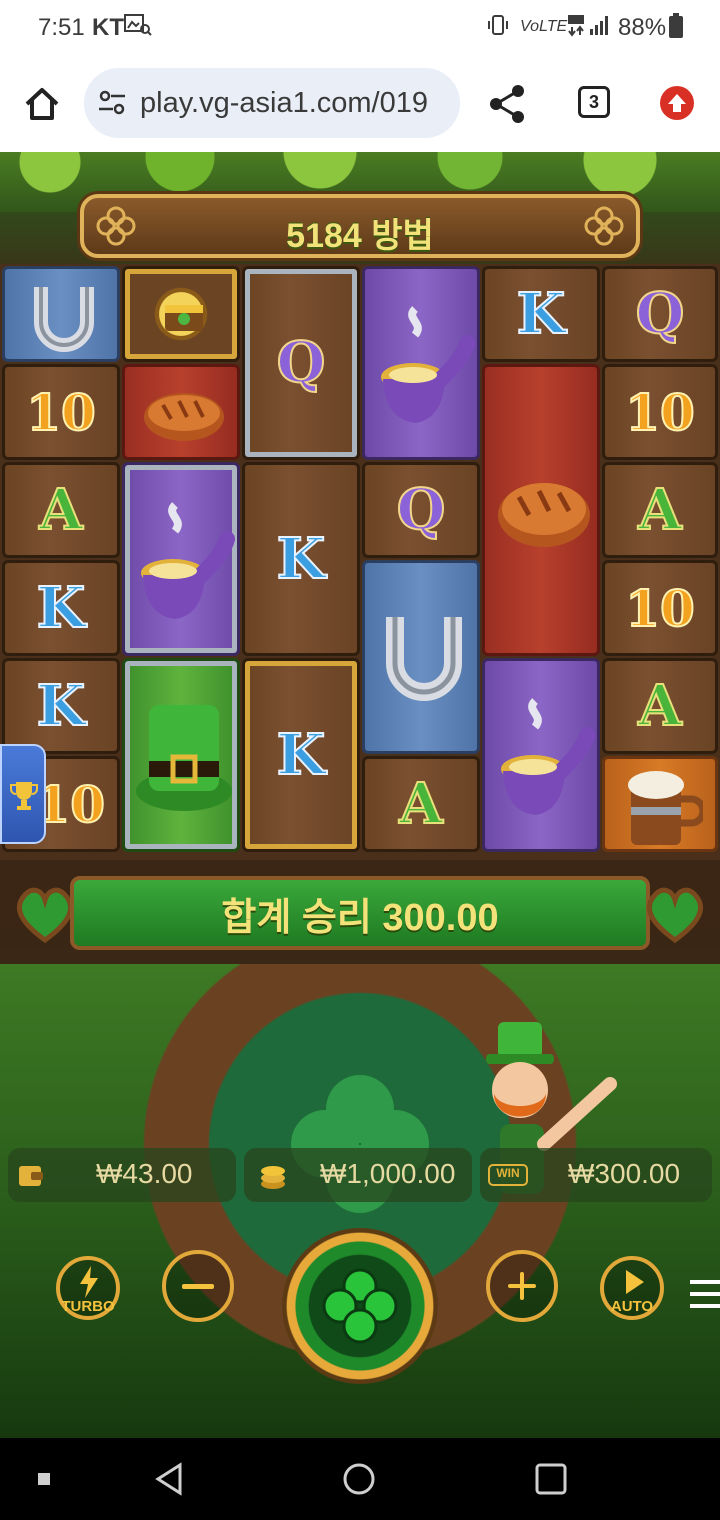 The height and width of the screenshot is (1520, 720). What do you see at coordinates (594, 102) in the screenshot?
I see `tab-switcher-button: 3` at bounding box center [594, 102].